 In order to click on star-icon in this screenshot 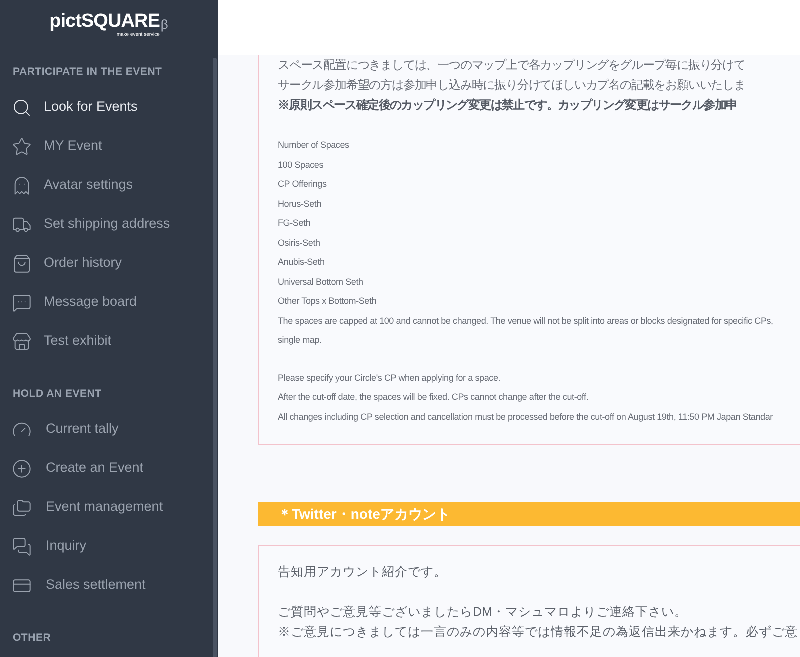, I will do `click(22, 146)`.